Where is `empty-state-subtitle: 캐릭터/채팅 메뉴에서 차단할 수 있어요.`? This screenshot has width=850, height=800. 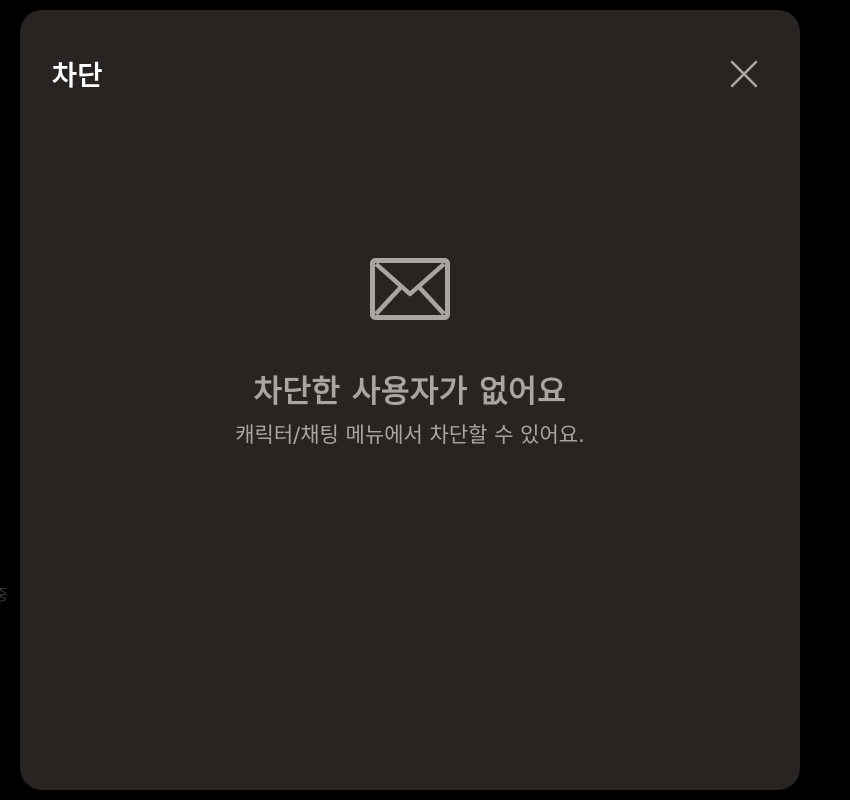
empty-state-subtitle: 캐릭터/채팅 메뉴에서 차단할 수 있어요. is located at coordinates (410, 435).